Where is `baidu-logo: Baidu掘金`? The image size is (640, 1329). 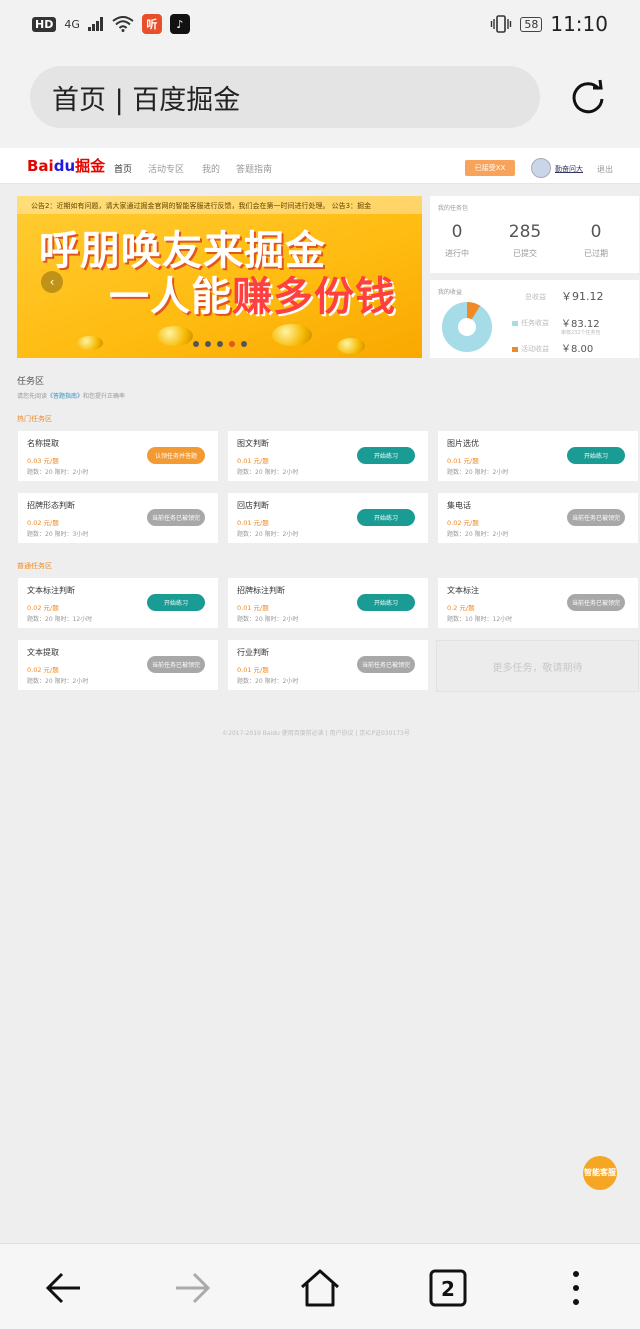
baidu-logo: Baidu掘金 is located at coordinates (66, 165).